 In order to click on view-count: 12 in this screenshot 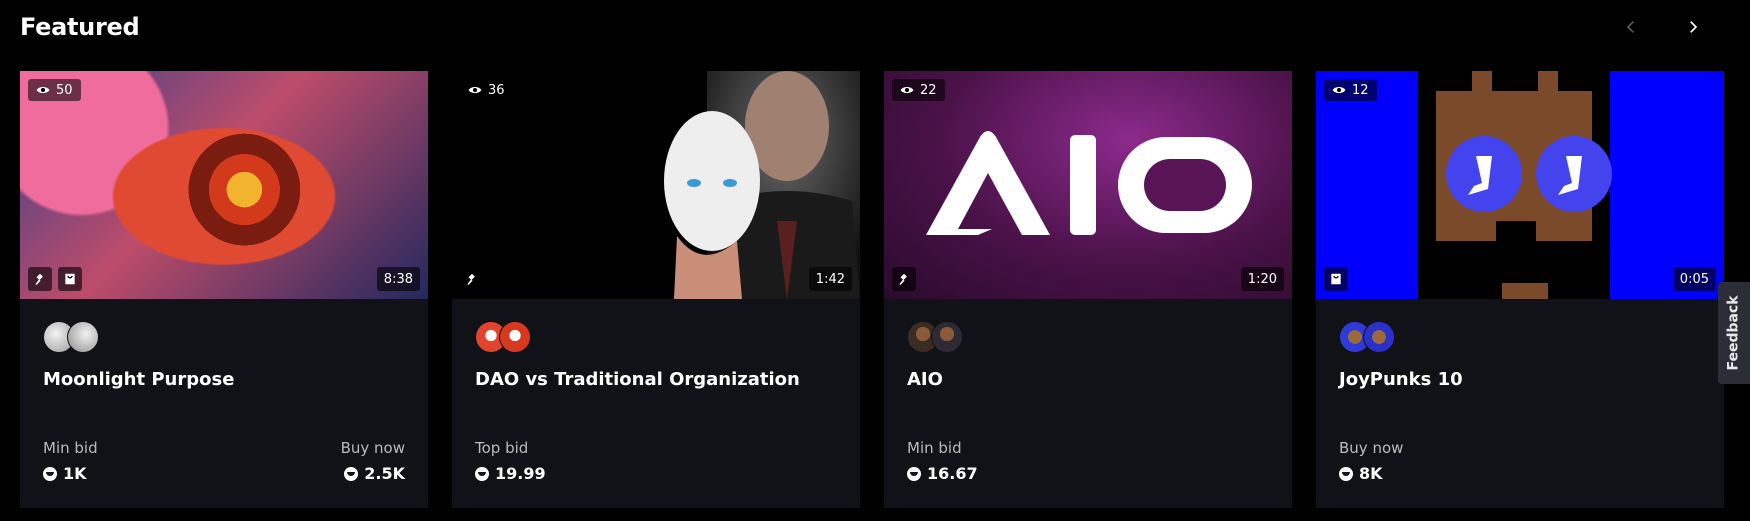, I will do `click(1350, 90)`.